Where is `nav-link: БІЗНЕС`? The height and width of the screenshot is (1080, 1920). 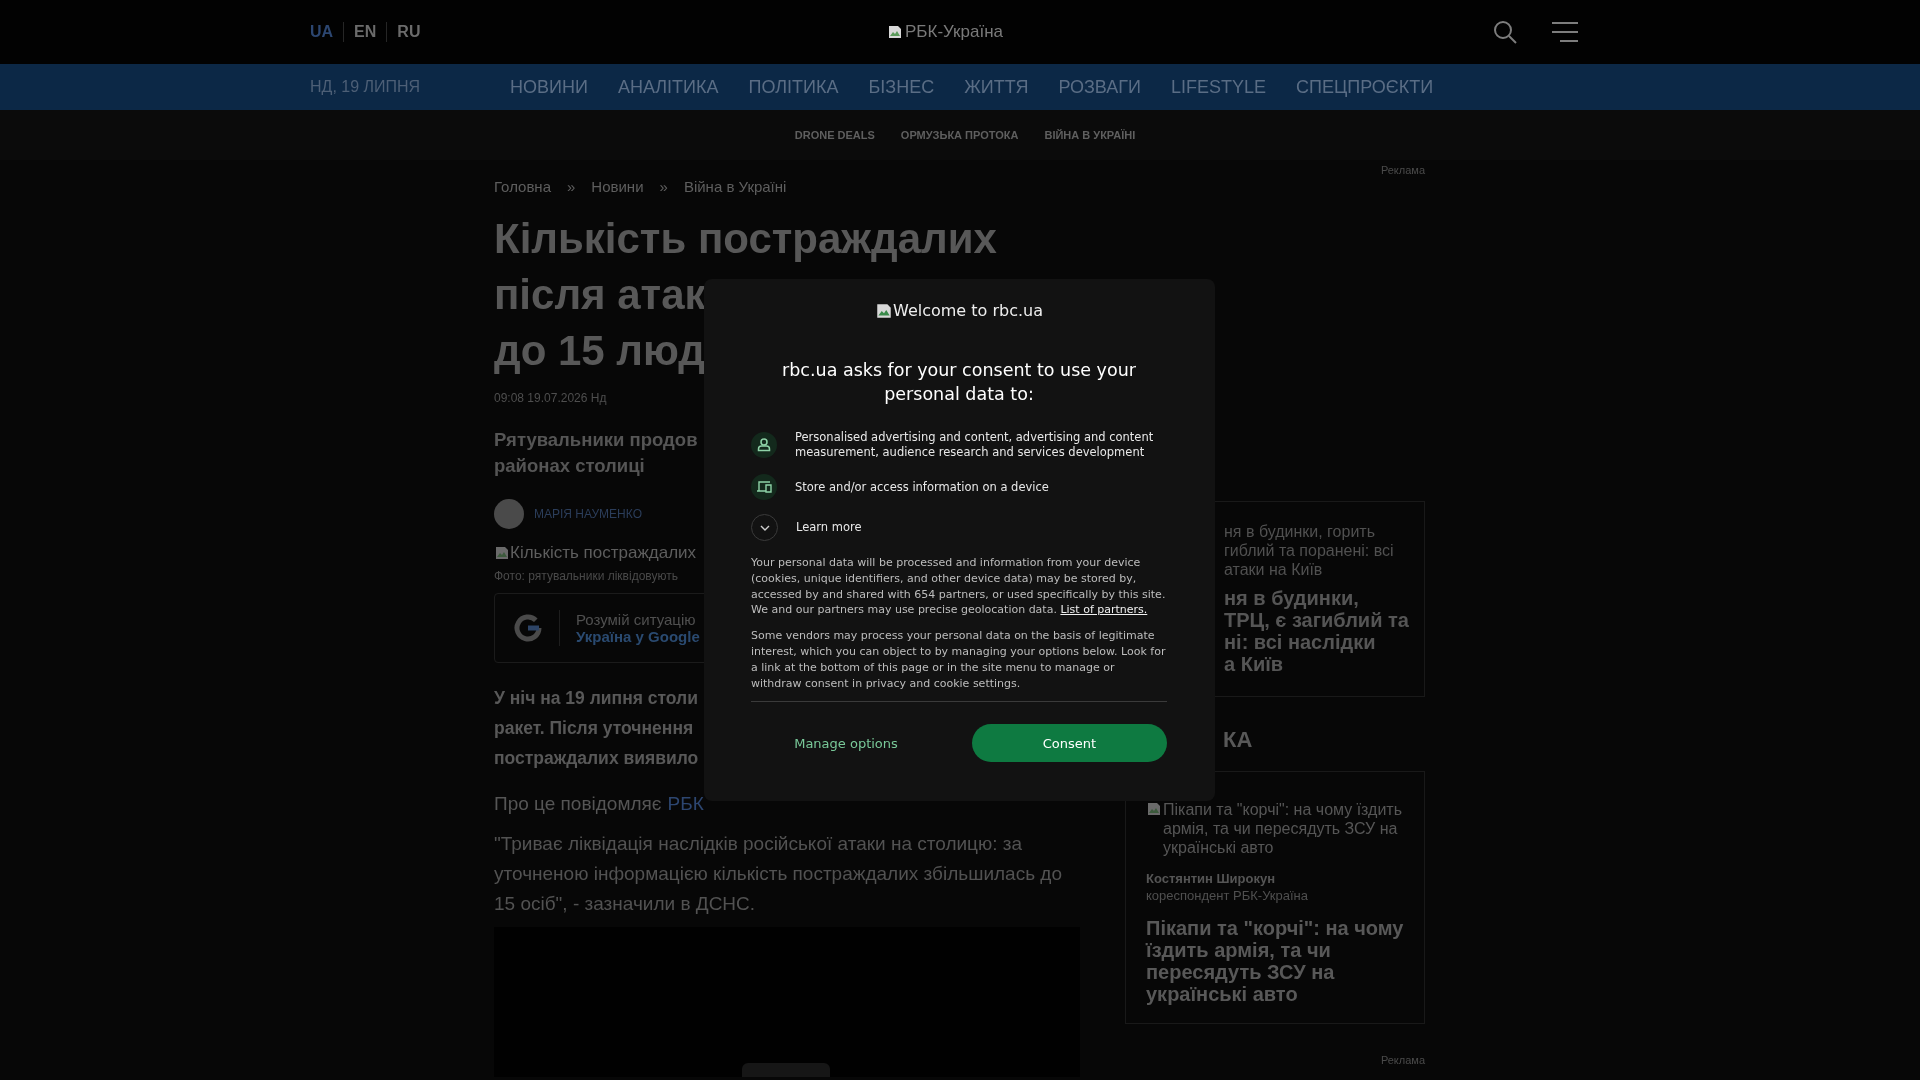 nav-link: БІЗНЕС is located at coordinates (901, 87).